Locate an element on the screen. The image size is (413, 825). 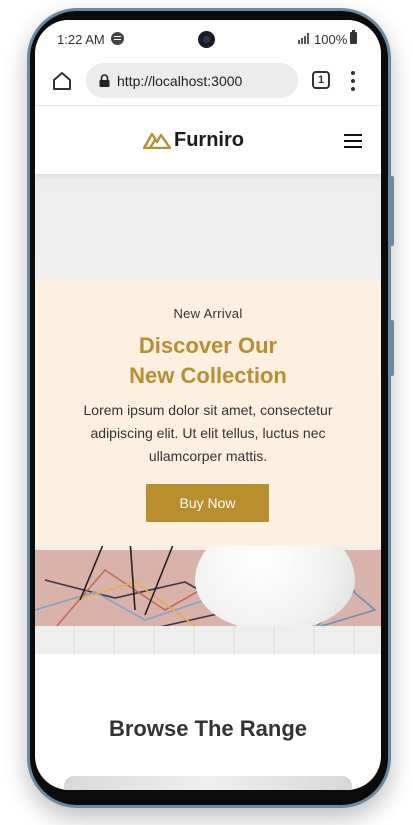
hero-floor is located at coordinates (208, 640).